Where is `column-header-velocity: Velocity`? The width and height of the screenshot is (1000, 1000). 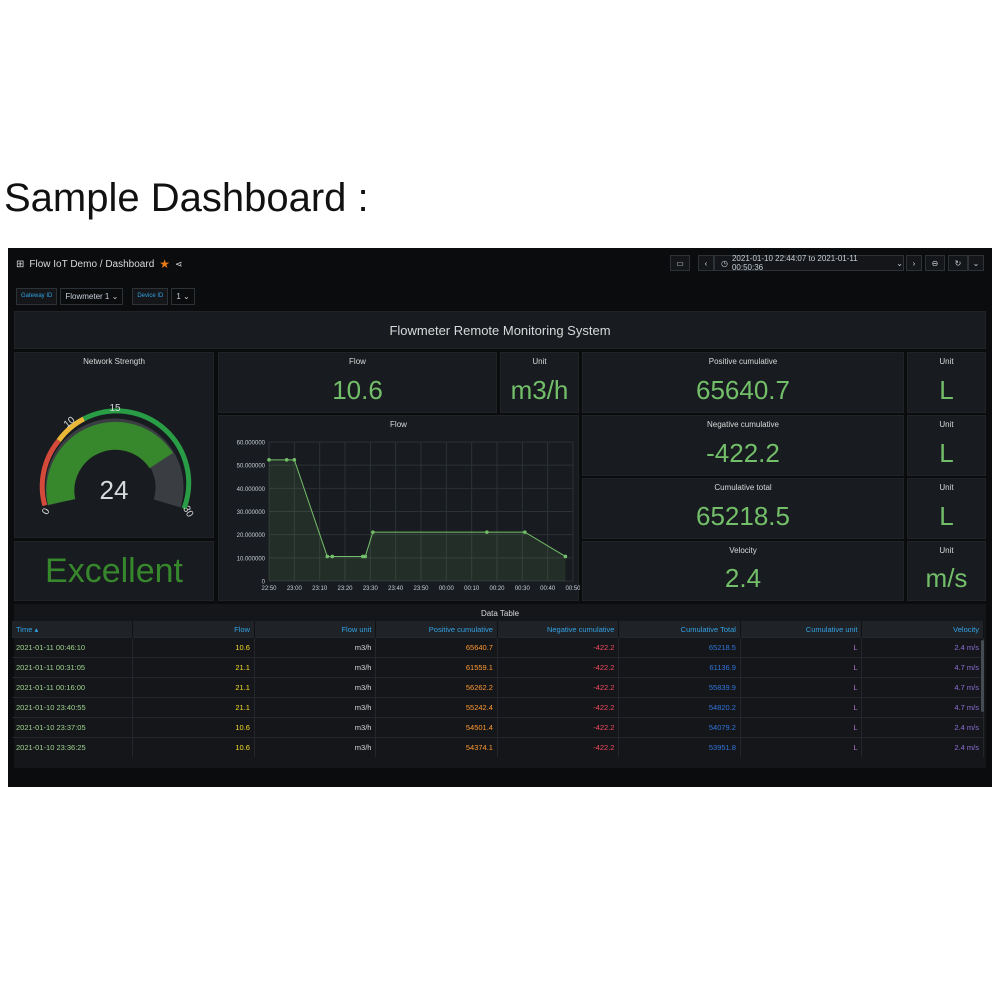
column-header-velocity: Velocity is located at coordinates (922, 629).